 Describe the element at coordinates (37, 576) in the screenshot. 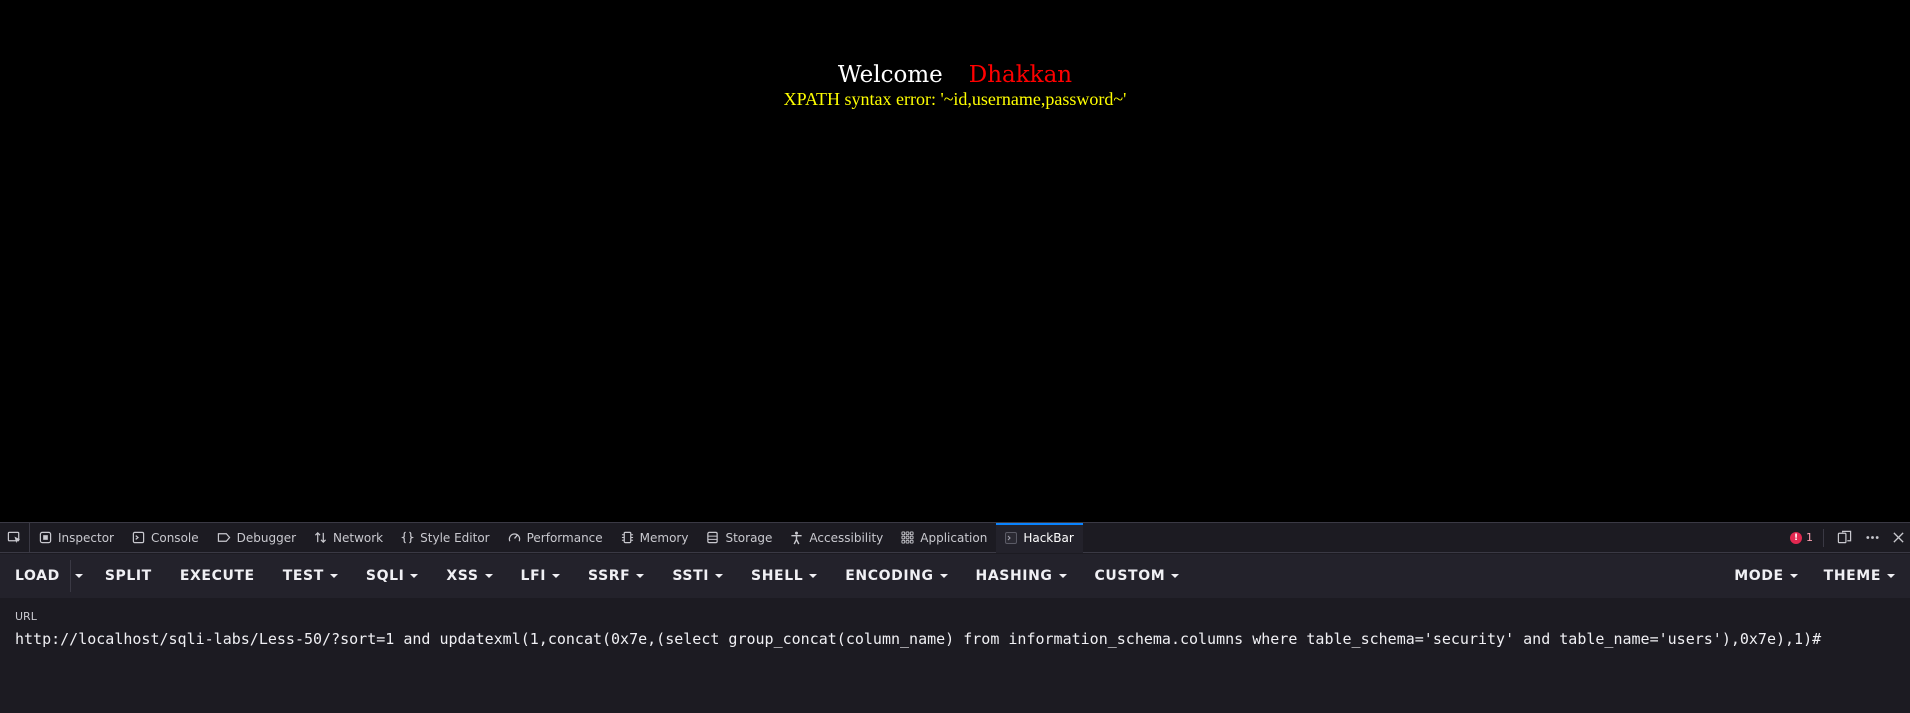

I see `load-button: LOAD` at that location.